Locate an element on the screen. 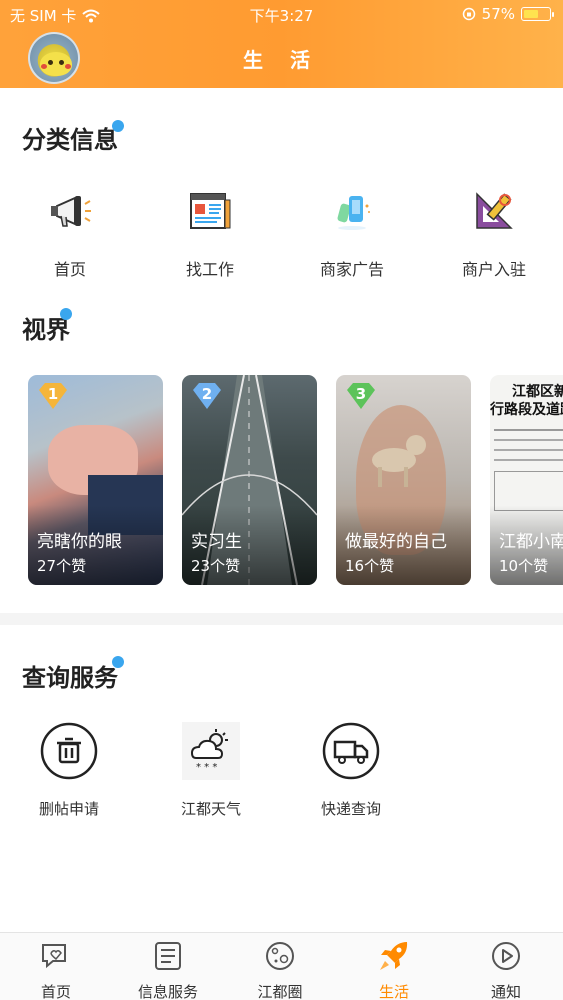 The height and width of the screenshot is (1000, 563). service-item-express: 快递查询 is located at coordinates (351, 770).